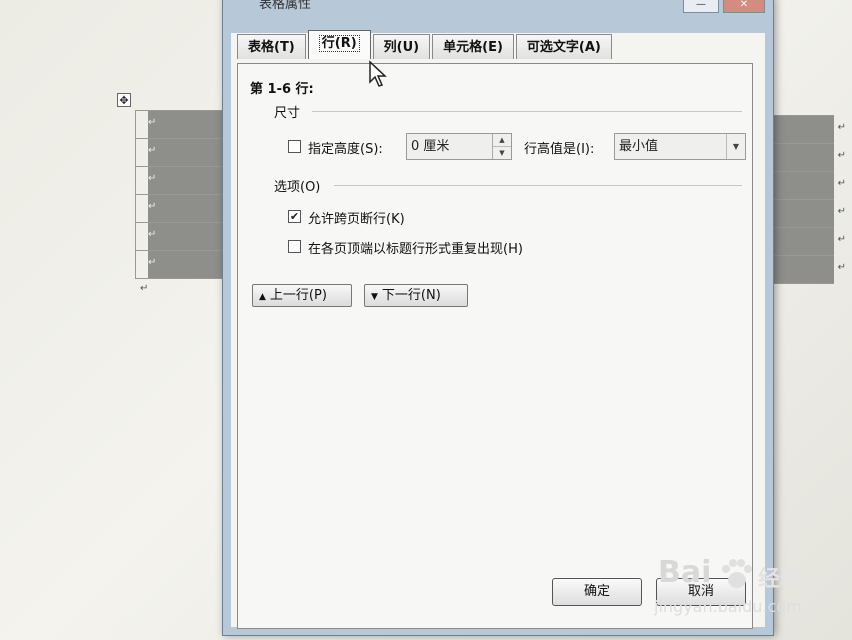 The image size is (852, 640). Describe the element at coordinates (356, 219) in the screenshot. I see `allow-break-label: 允许跨页断行(K)` at that location.